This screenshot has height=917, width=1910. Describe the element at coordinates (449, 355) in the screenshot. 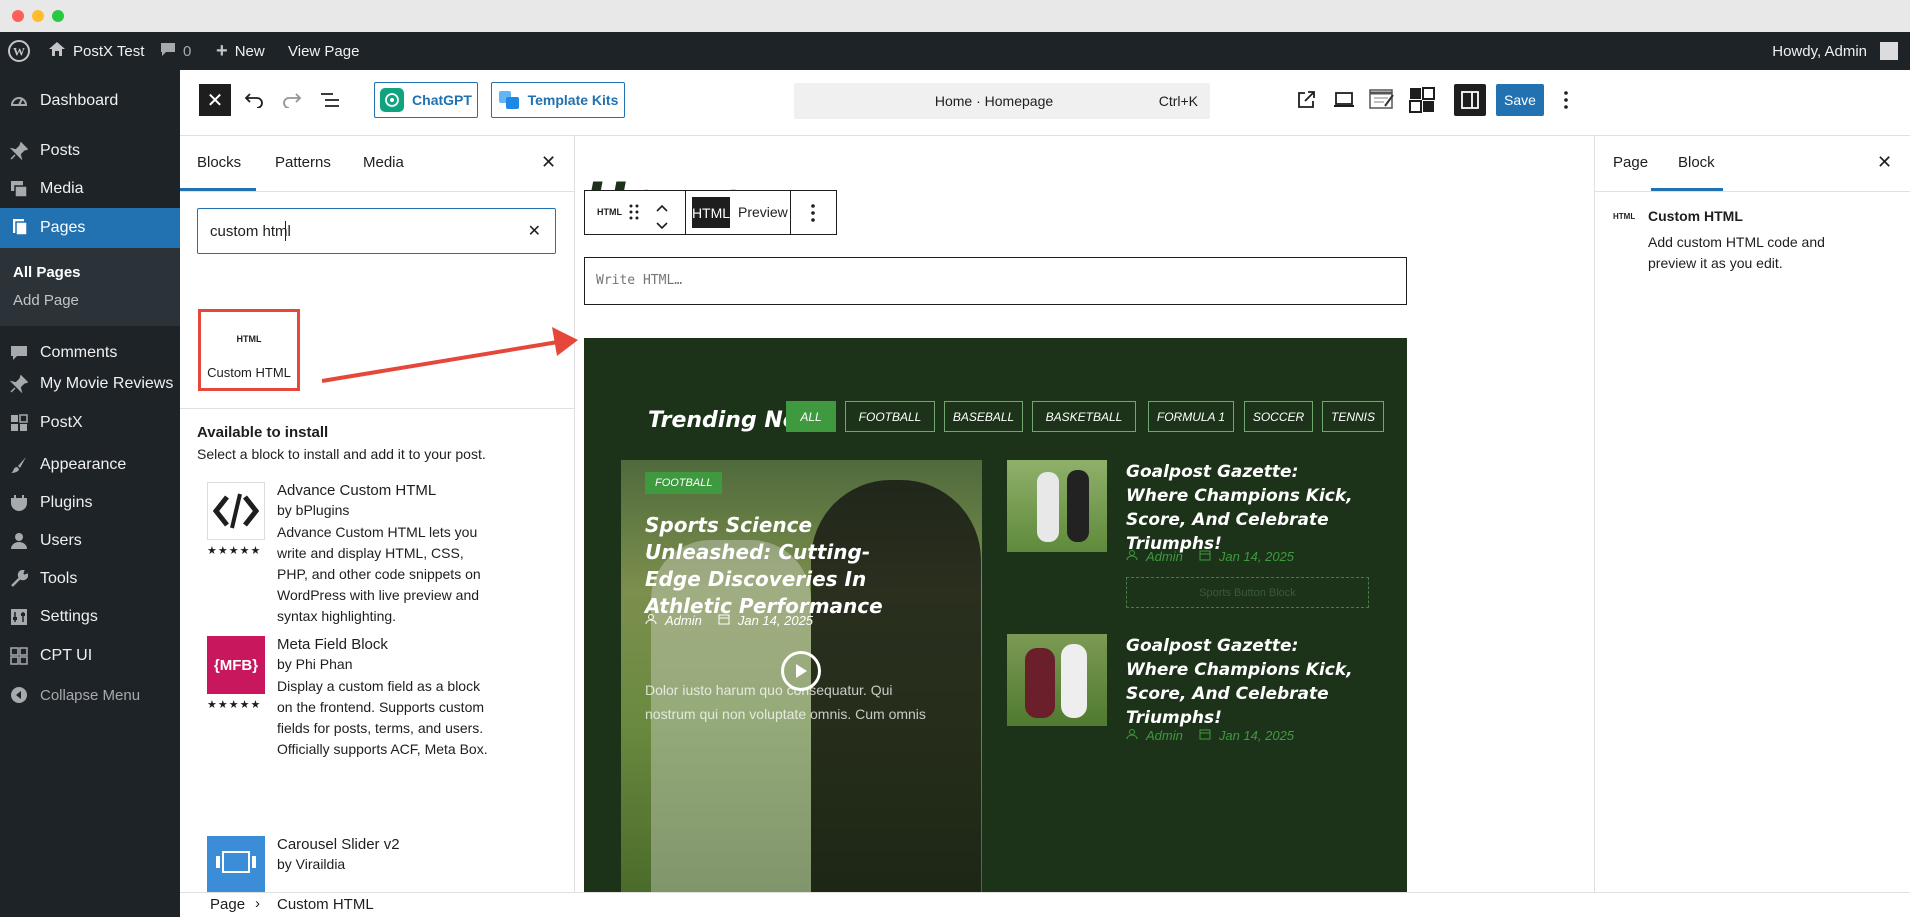

I see `annotation-arrow` at that location.